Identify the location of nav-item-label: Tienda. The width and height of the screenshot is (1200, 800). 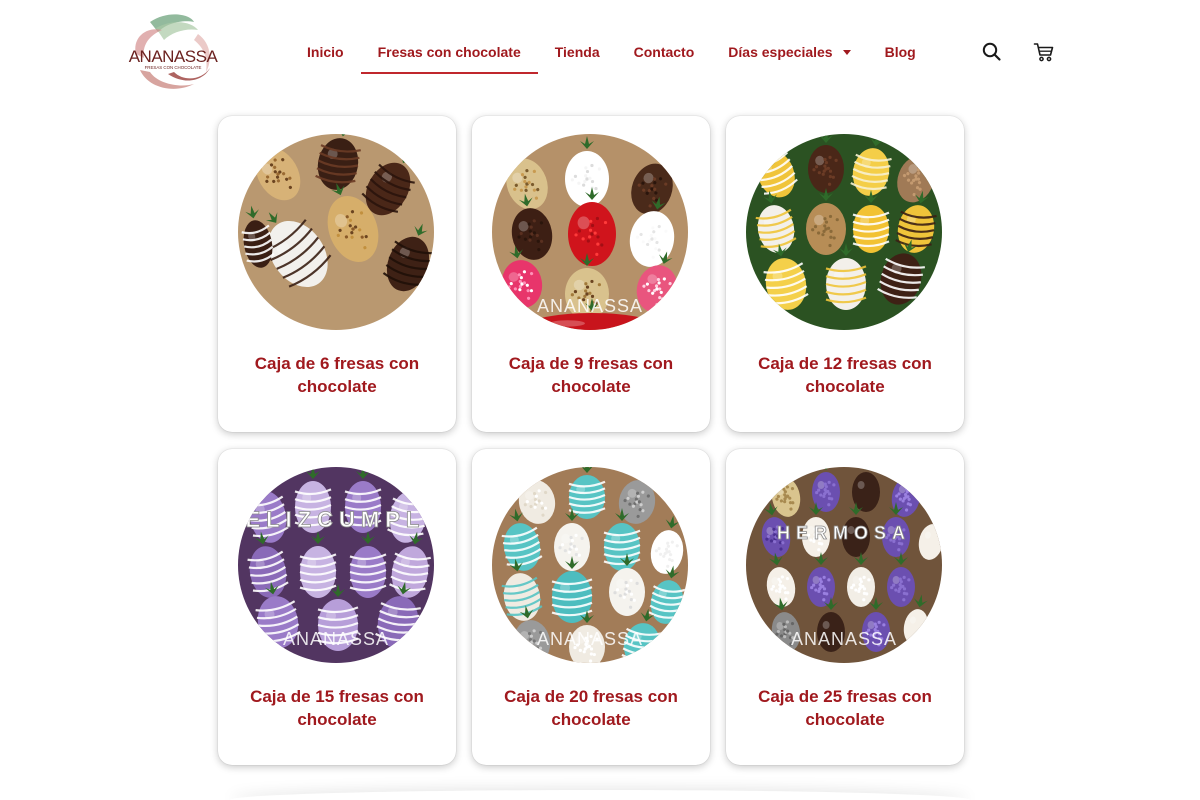
(577, 52).